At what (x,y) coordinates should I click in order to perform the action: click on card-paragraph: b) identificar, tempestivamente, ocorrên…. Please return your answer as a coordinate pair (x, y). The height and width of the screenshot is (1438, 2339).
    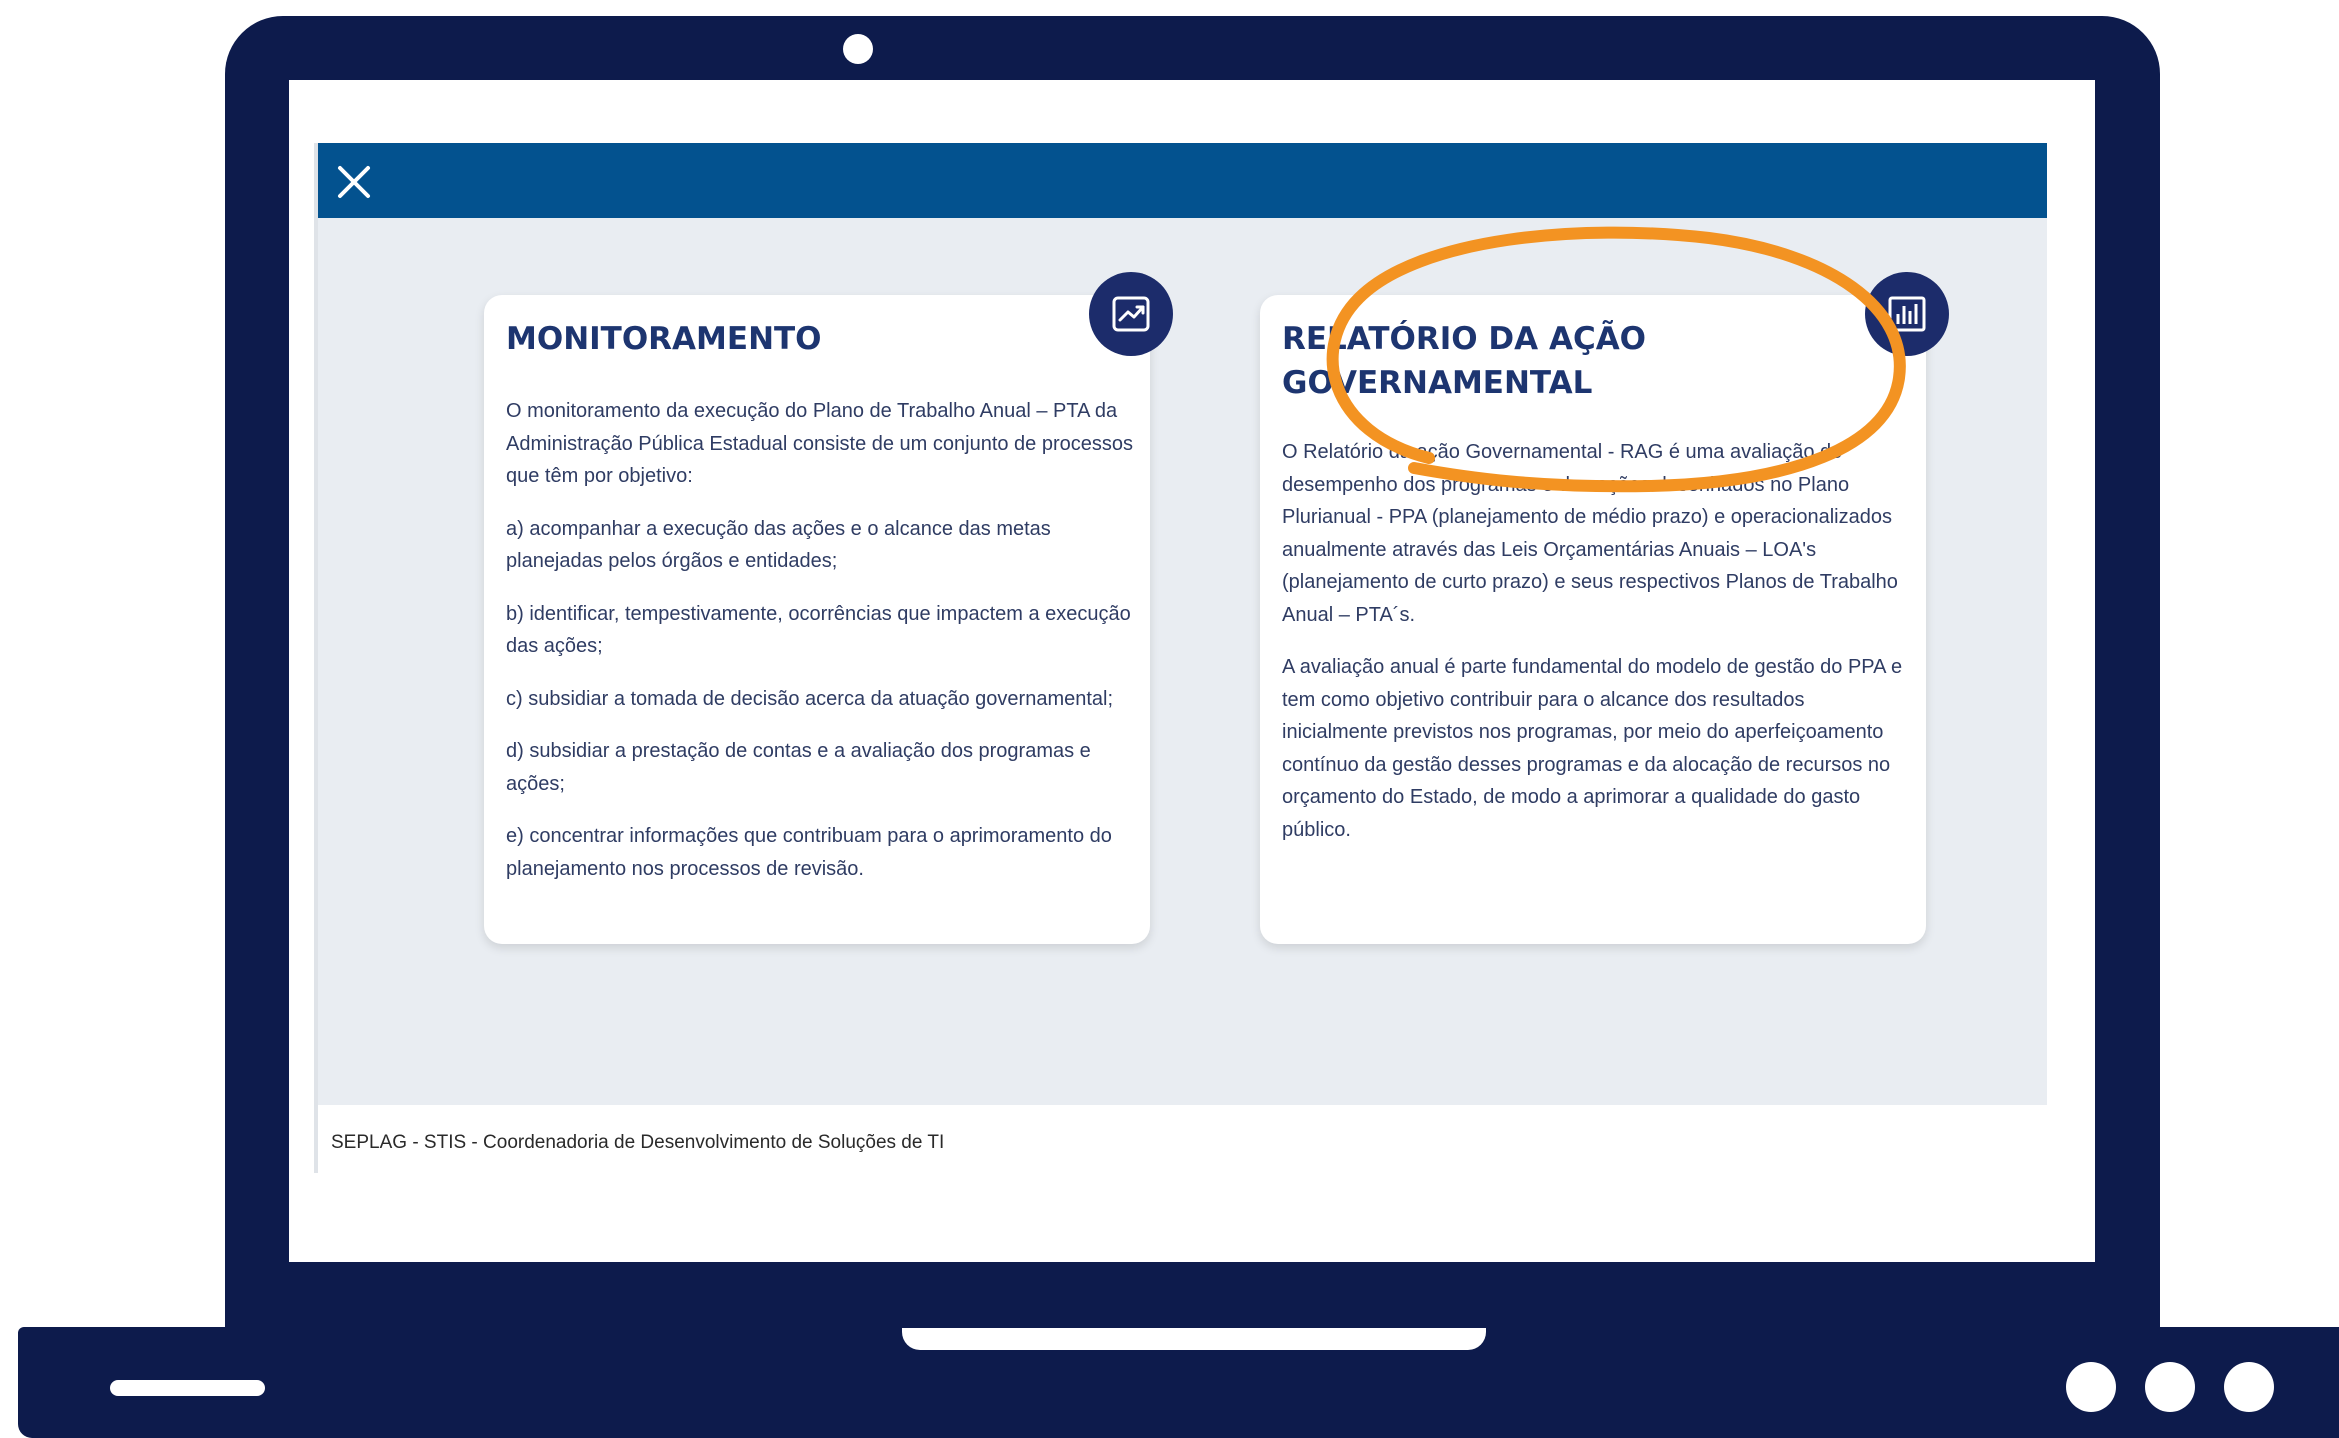
    Looking at the image, I should click on (818, 630).